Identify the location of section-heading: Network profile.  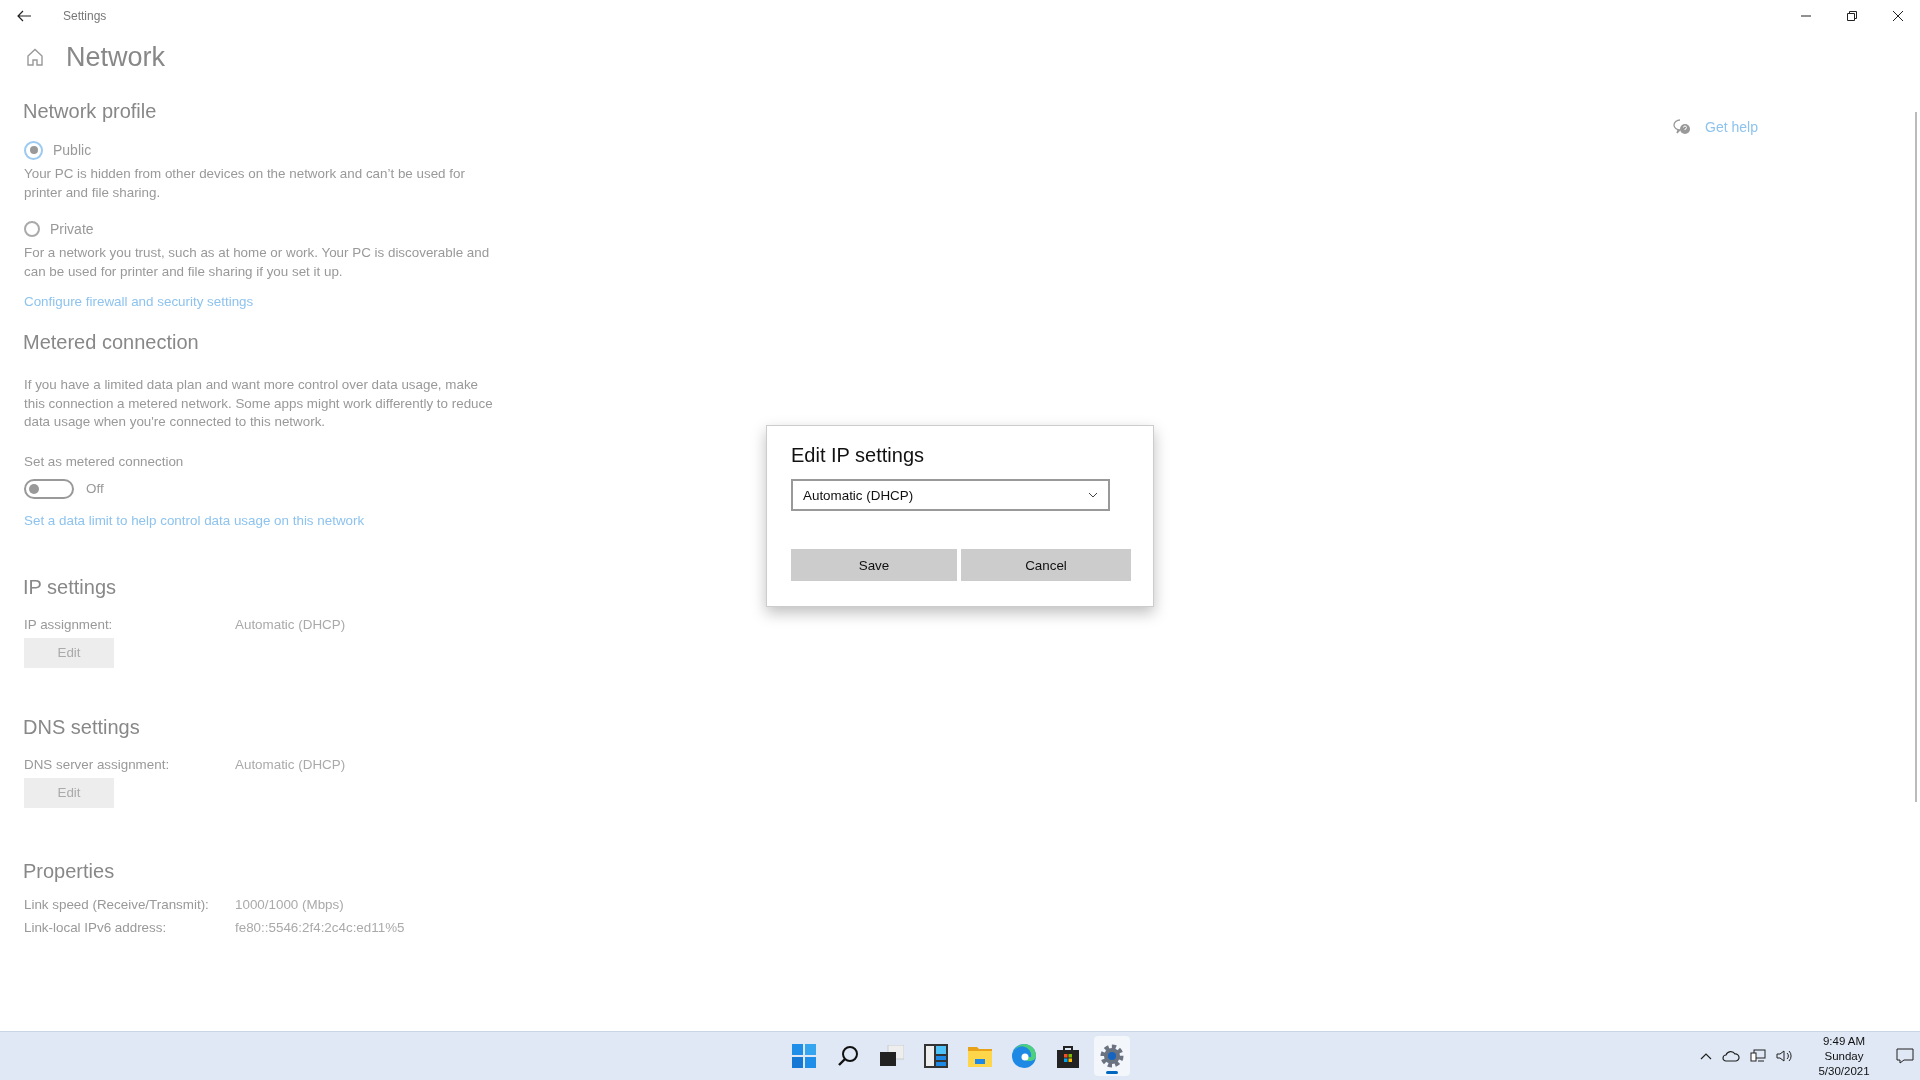
(90, 111).